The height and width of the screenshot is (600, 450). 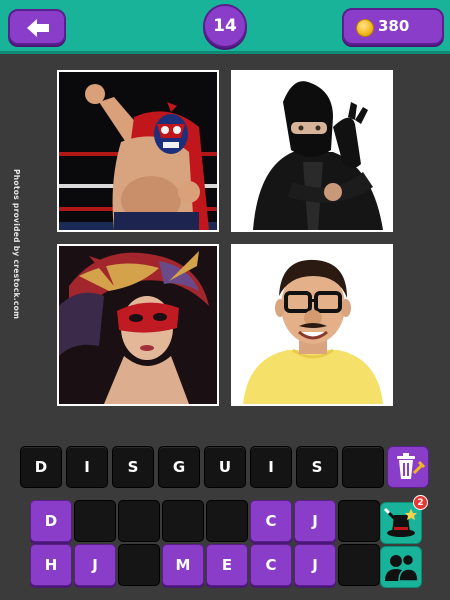 I want to click on coin-icon, so click(x=365, y=28).